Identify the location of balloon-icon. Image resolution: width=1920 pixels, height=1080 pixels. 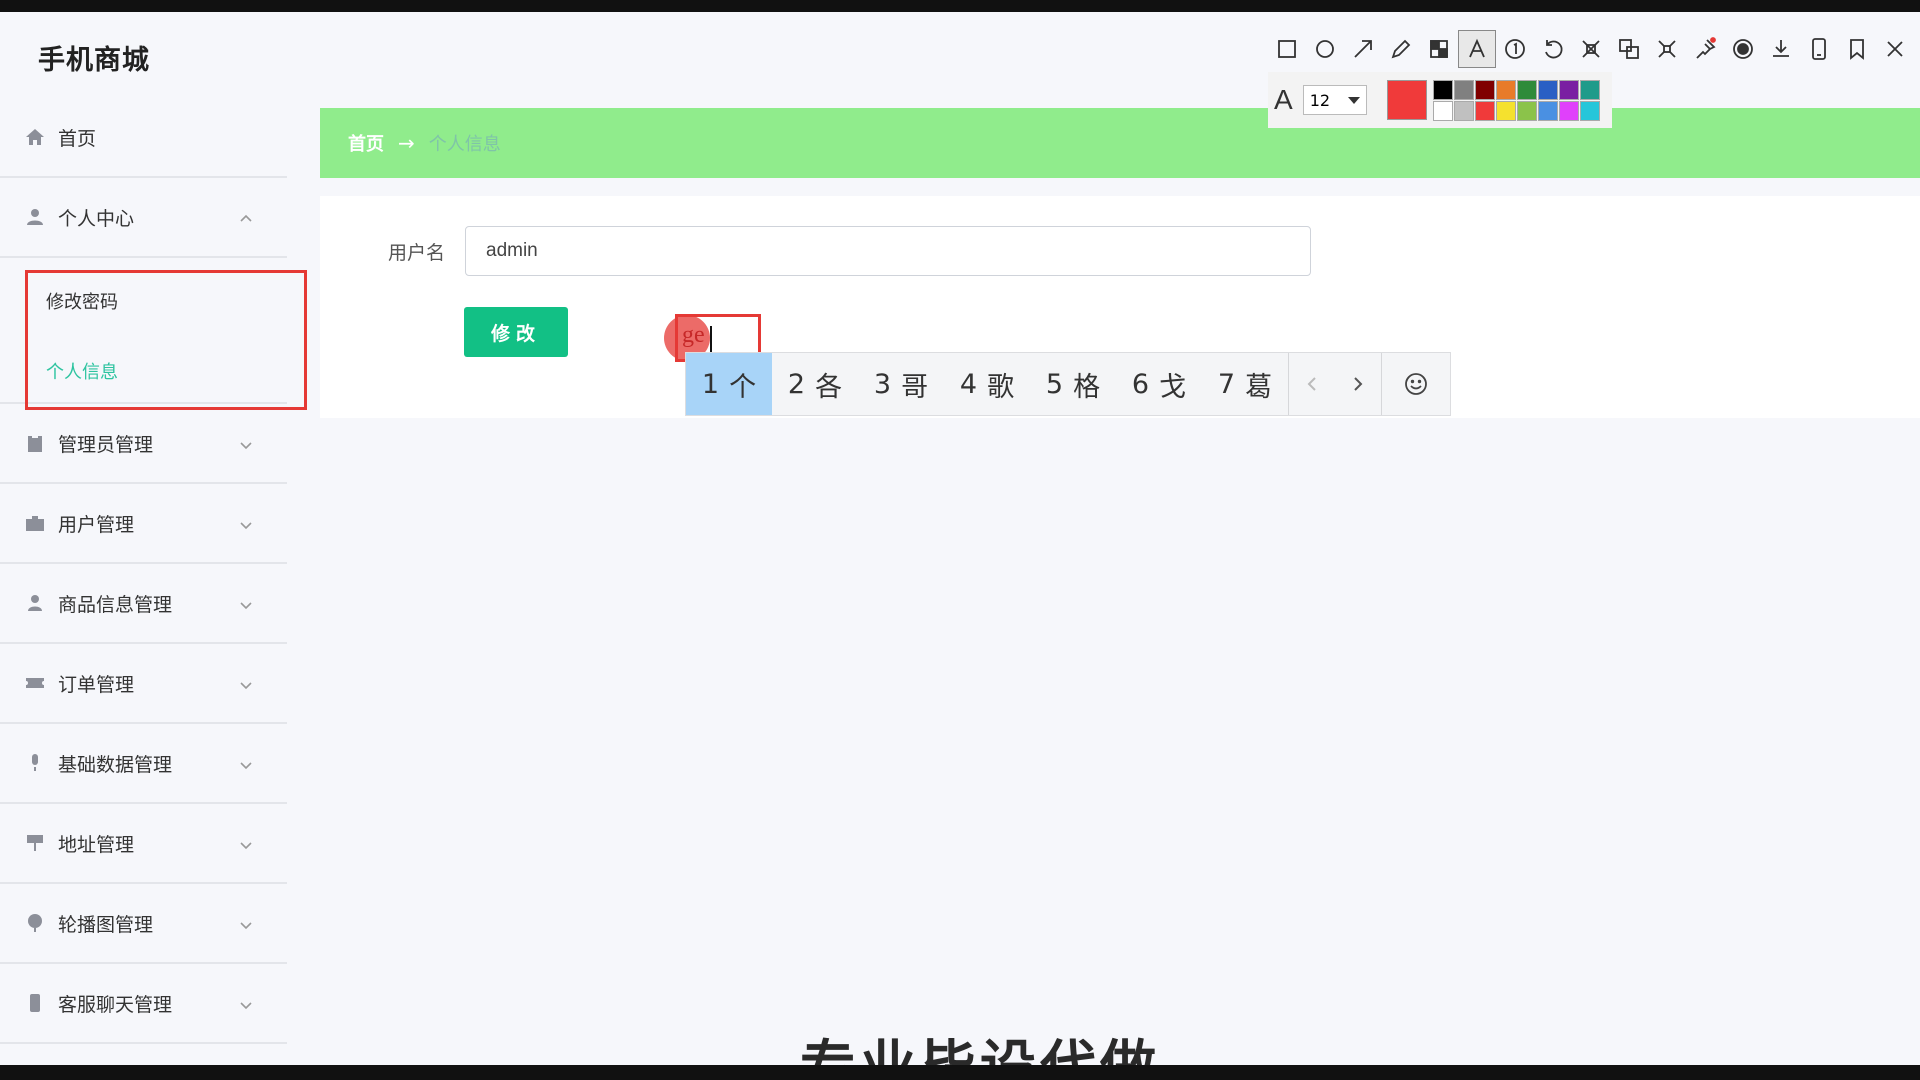
(35, 923).